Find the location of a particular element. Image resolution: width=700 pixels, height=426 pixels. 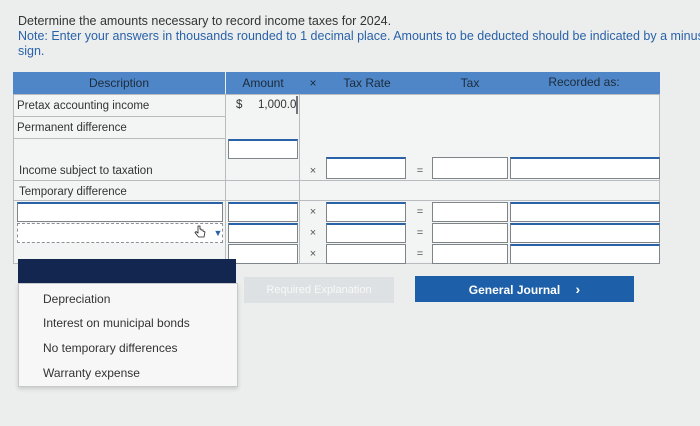

dropdown-option-warranty-expense: Warranty expense is located at coordinates (91, 373).